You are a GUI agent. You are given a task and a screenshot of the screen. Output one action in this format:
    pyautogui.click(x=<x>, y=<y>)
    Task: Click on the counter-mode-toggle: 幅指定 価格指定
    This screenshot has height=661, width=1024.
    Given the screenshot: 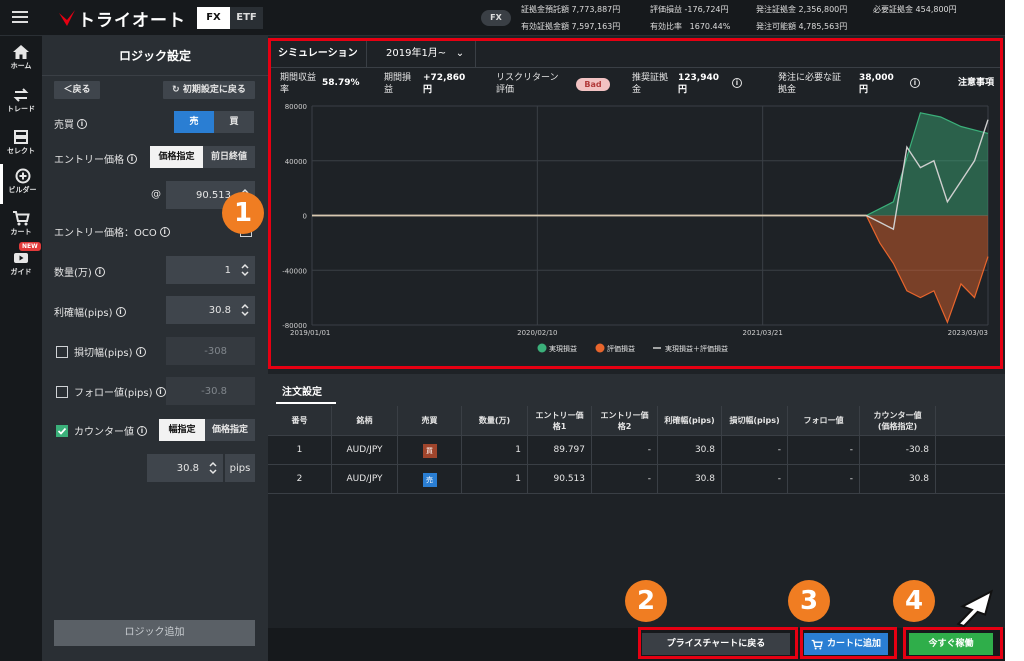 What is the action you would take?
    pyautogui.click(x=207, y=430)
    